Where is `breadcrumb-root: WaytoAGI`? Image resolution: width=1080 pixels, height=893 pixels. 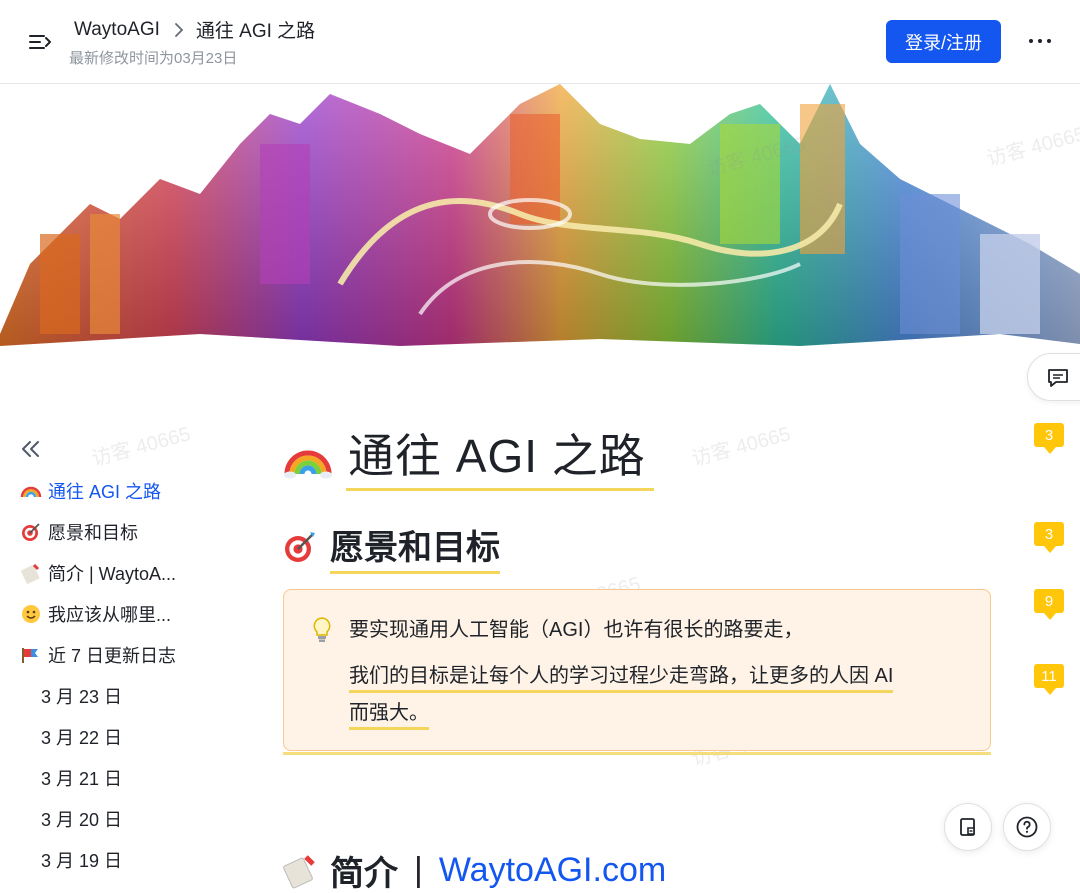
breadcrumb-root: WaytoAGI is located at coordinates (117, 30).